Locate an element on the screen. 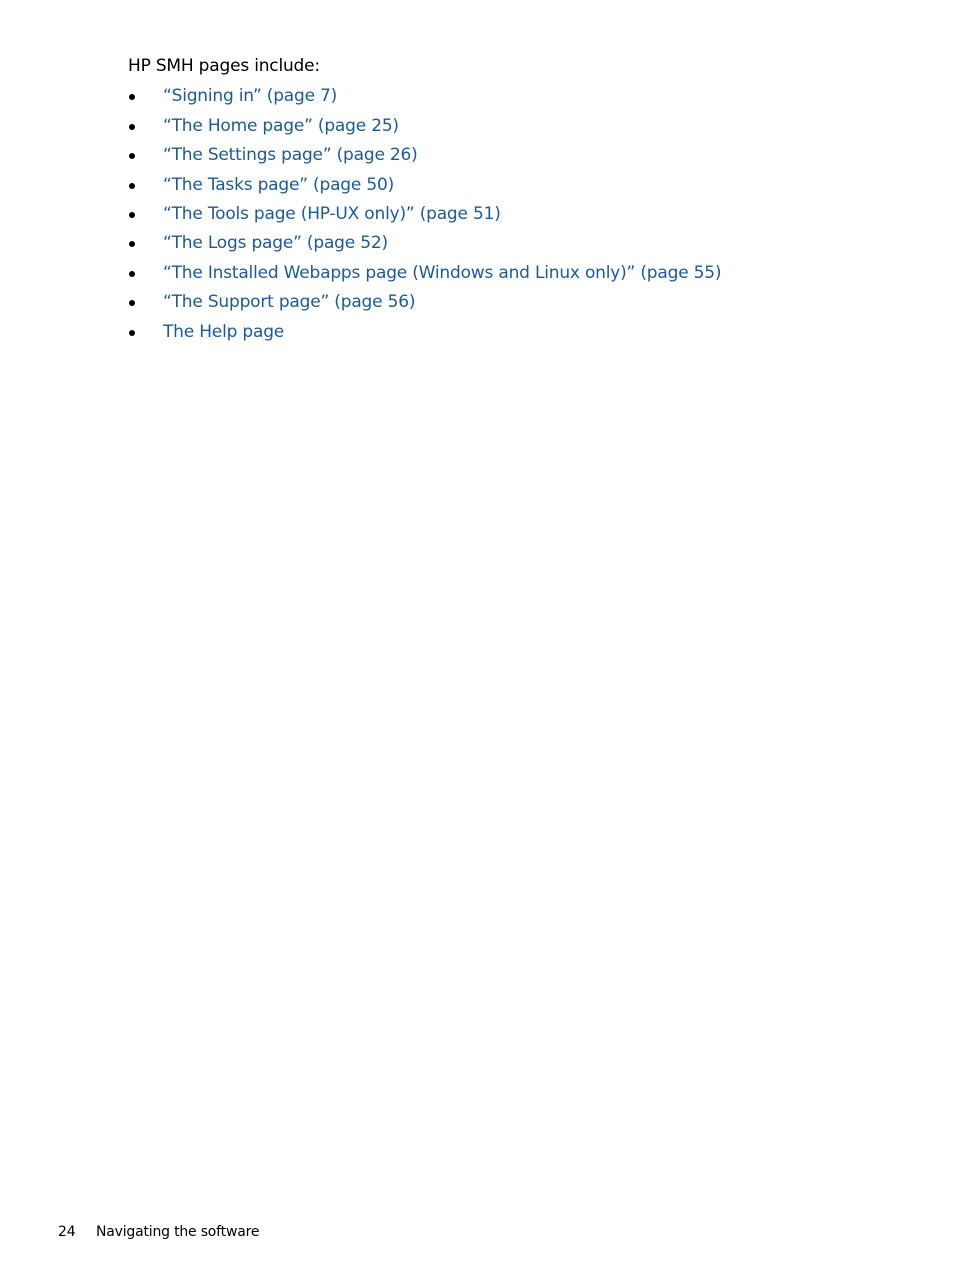 Image resolution: width=954 pixels, height=1271 pixels. page-footer: 24 Navigating the software is located at coordinates (158, 1232).